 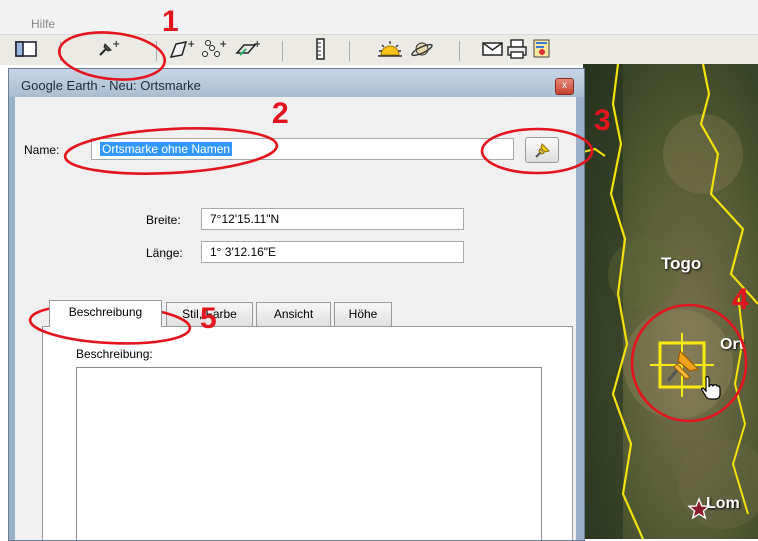 I want to click on annotation-number-5: 5, so click(x=208, y=318).